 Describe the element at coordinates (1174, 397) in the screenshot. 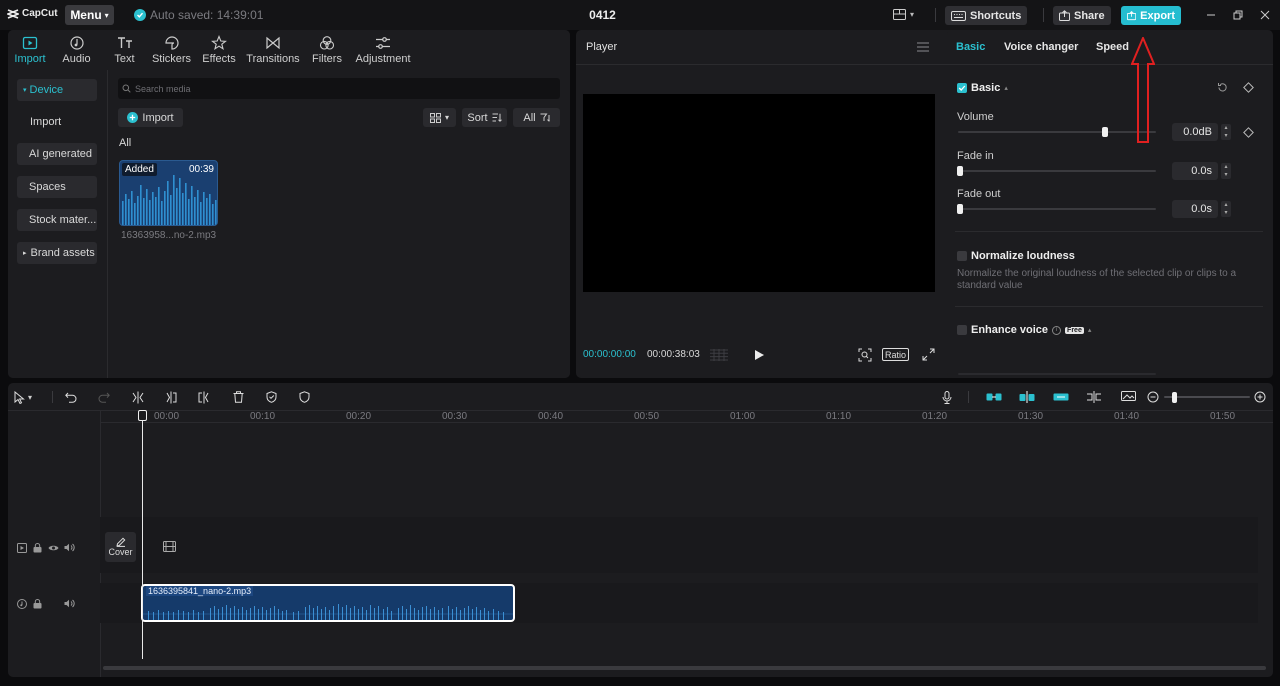

I see `zoom-slider-handle` at that location.